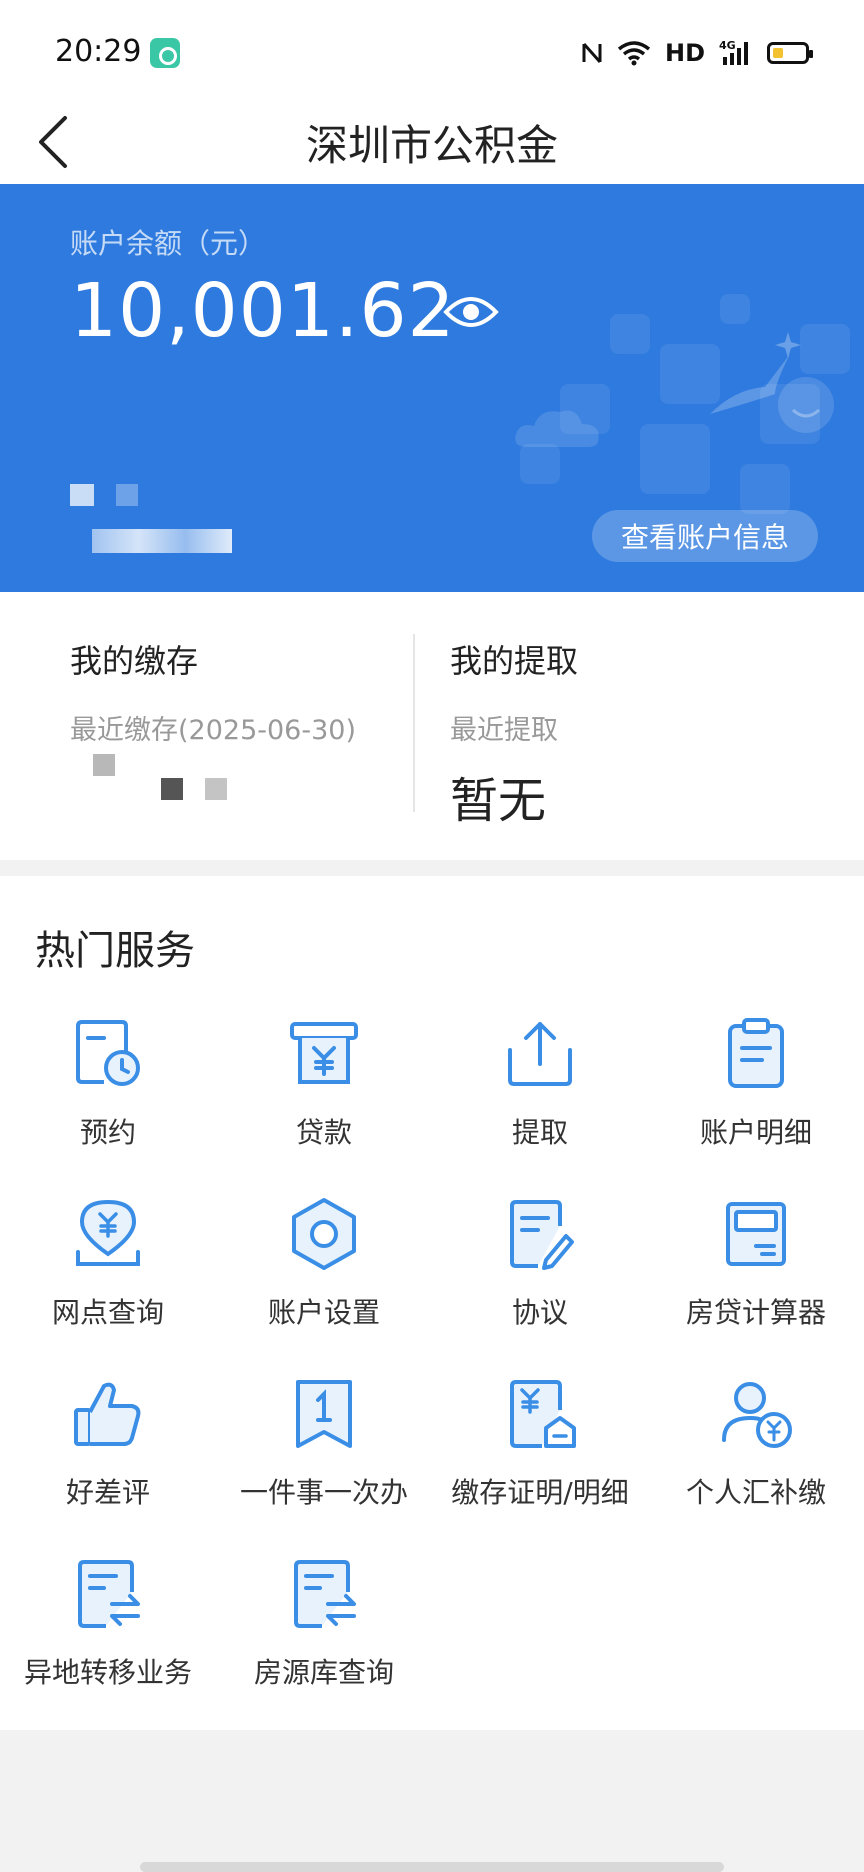  I want to click on status-bar: 20:29 HD 4G, so click(432, 50).